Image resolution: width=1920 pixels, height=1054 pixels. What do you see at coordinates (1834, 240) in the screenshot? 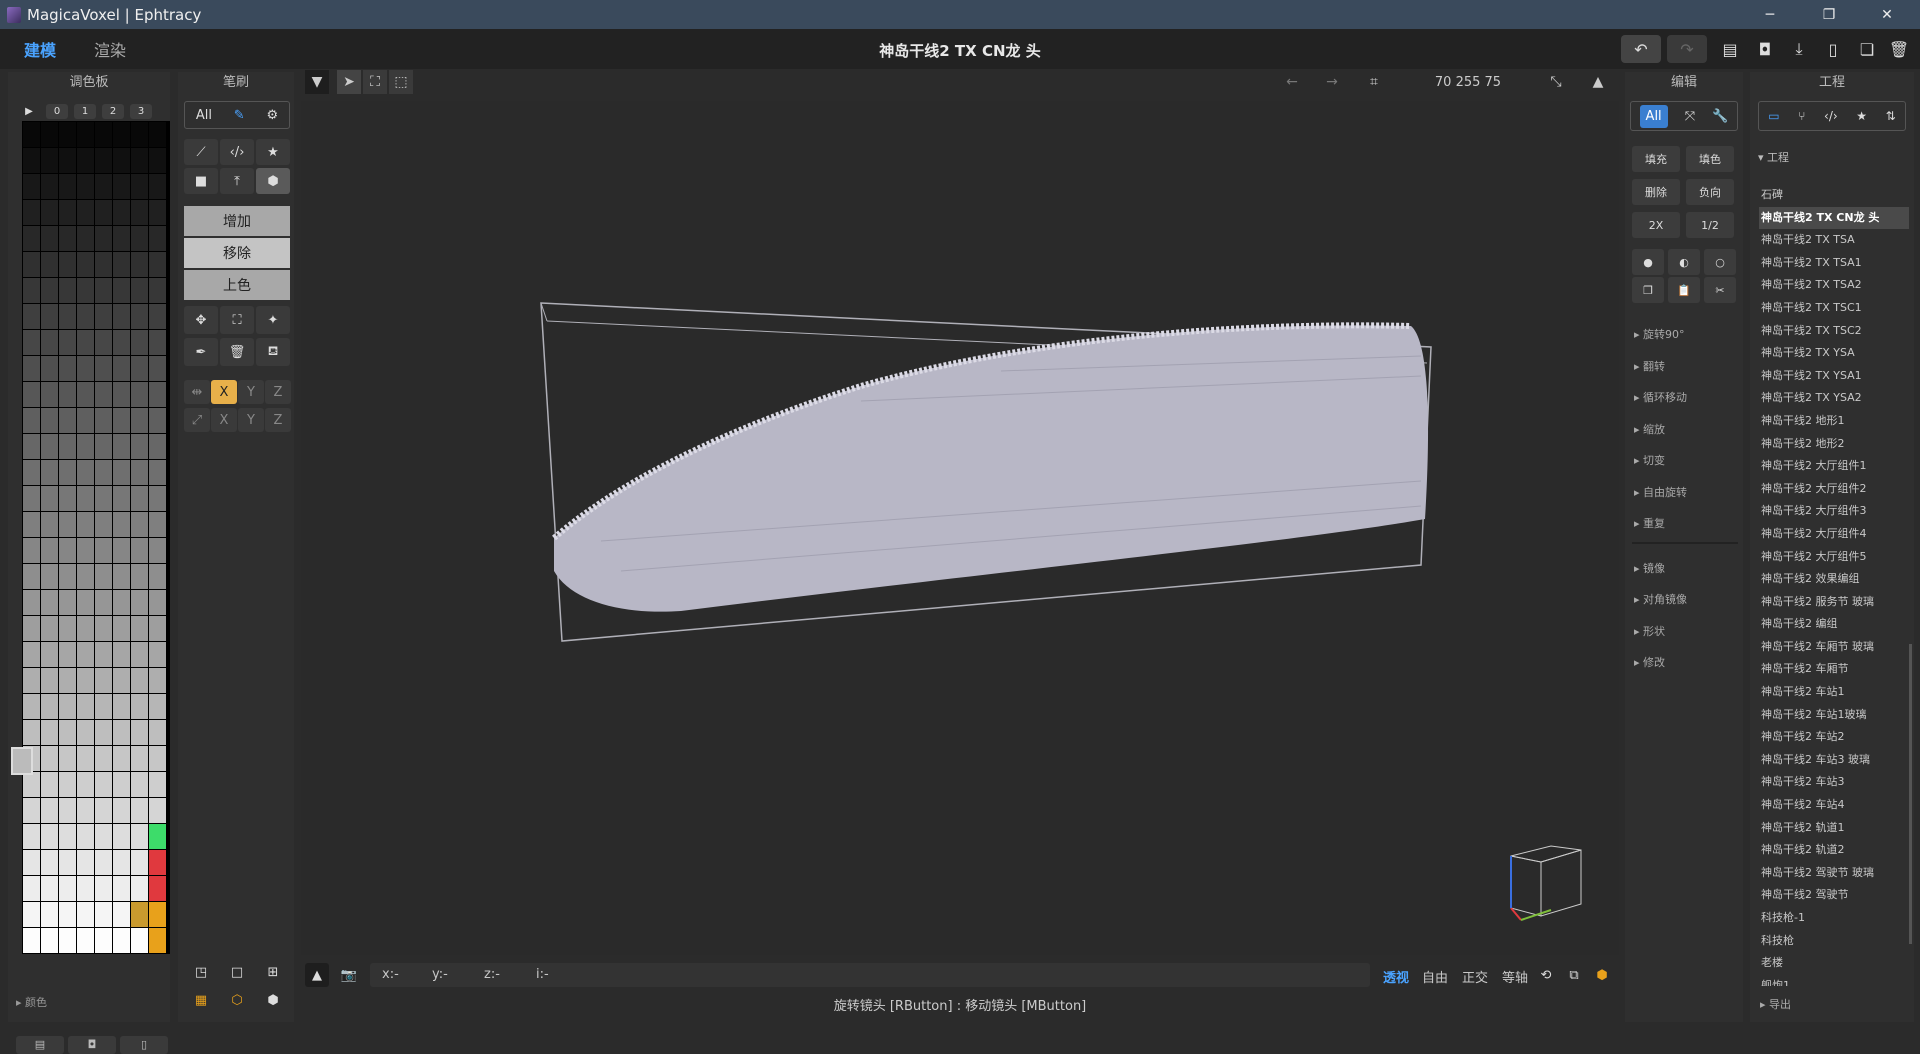
I see `project-list-item: 神岛干线2 TX TSA` at bounding box center [1834, 240].